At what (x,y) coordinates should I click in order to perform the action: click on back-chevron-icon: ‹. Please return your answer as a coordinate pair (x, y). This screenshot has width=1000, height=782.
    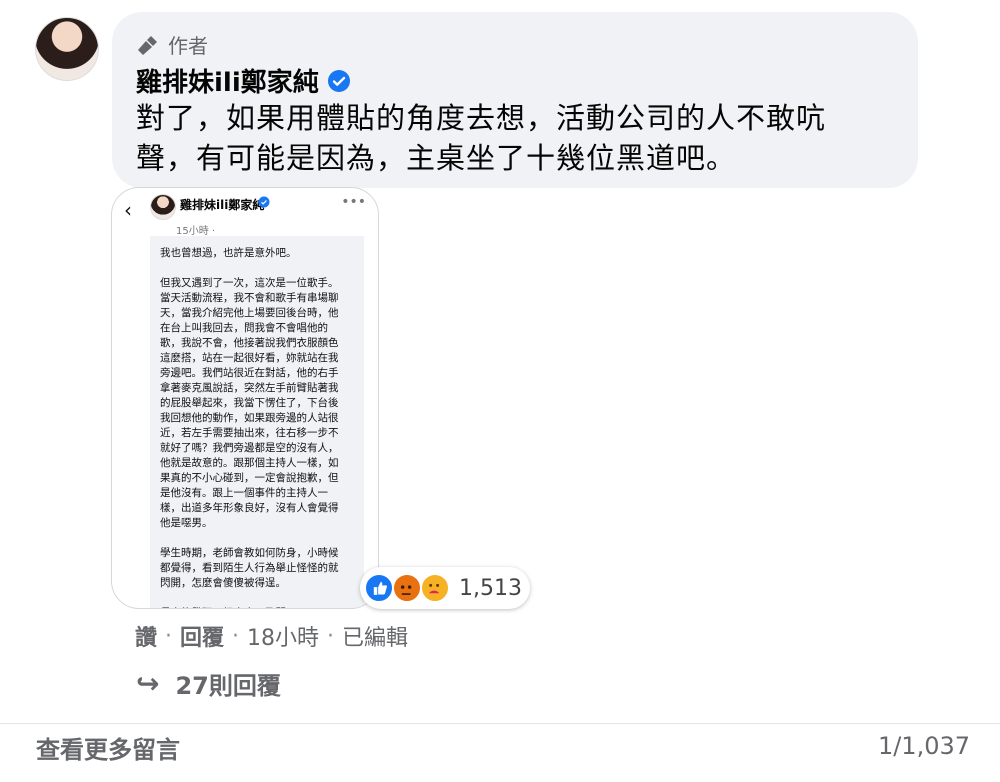
    Looking at the image, I should click on (128, 210).